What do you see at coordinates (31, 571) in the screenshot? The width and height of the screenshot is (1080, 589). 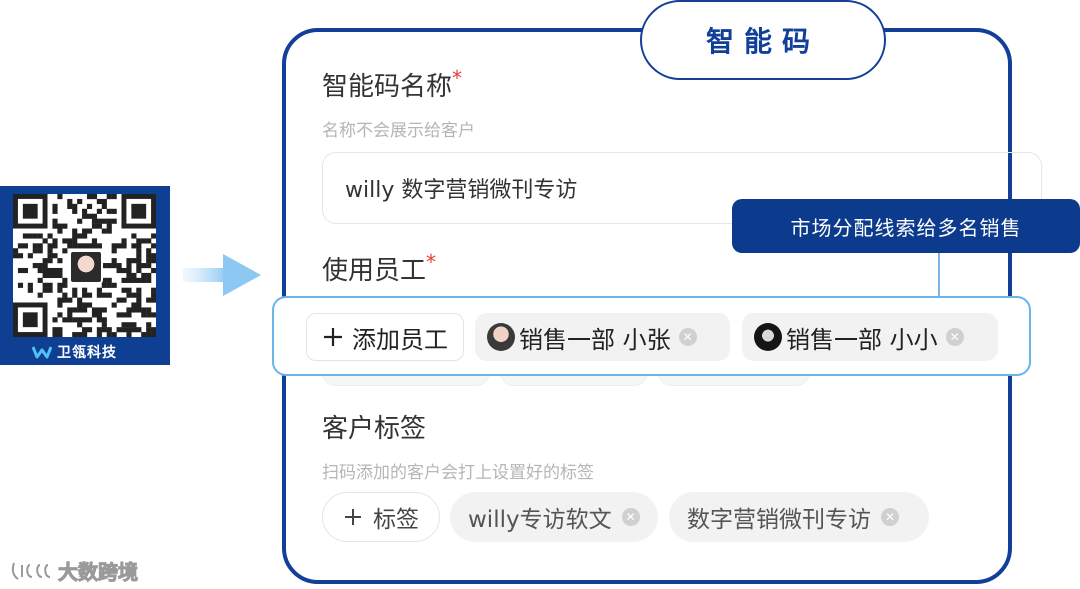 I see `watermark-logo-icon` at bounding box center [31, 571].